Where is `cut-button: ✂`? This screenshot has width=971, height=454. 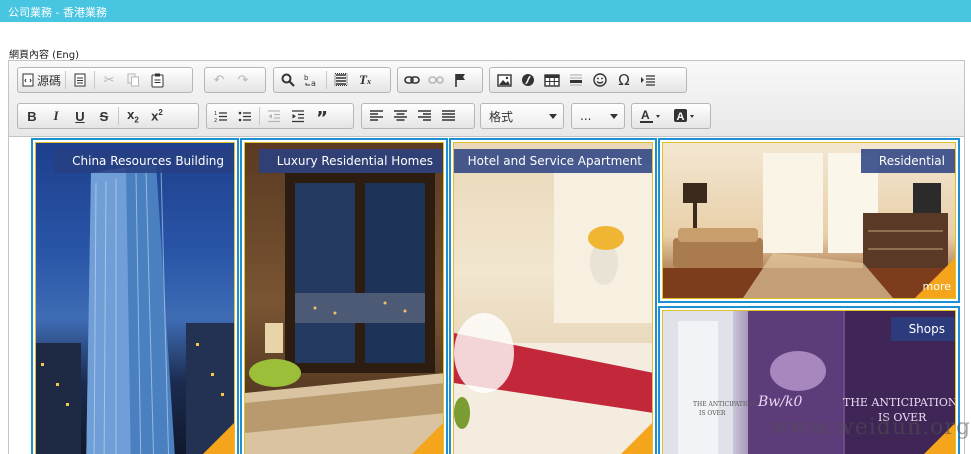
cut-button: ✂ is located at coordinates (109, 80).